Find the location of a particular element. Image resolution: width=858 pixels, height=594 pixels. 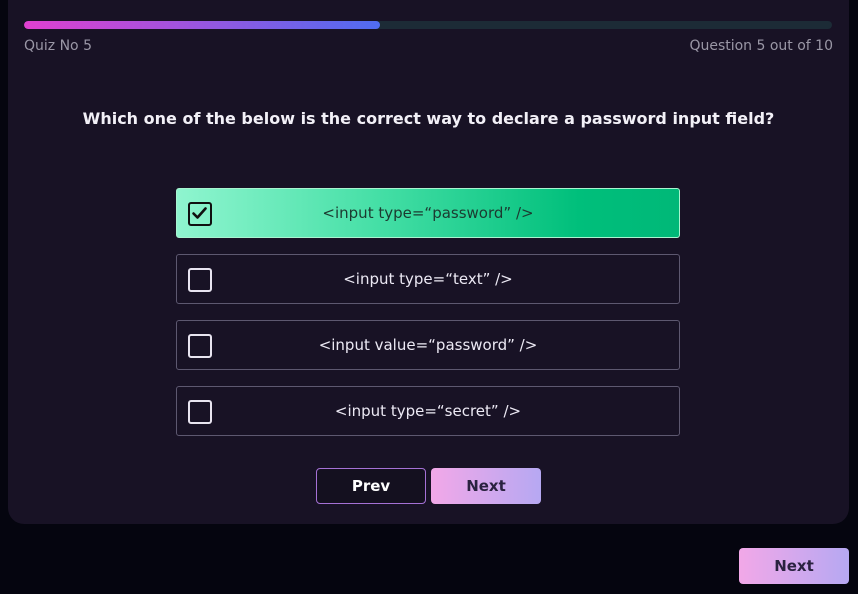

option-label: <input type=“password” /> is located at coordinates (428, 213).